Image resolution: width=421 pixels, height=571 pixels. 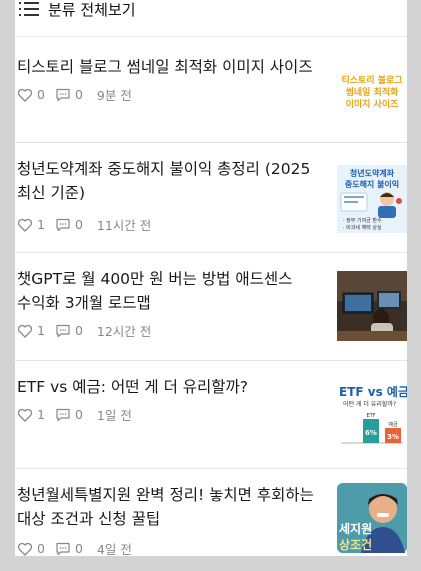 What do you see at coordinates (173, 387) in the screenshot?
I see `post-title: ETF vs 예금: 어떤 게 더 유리할까?` at bounding box center [173, 387].